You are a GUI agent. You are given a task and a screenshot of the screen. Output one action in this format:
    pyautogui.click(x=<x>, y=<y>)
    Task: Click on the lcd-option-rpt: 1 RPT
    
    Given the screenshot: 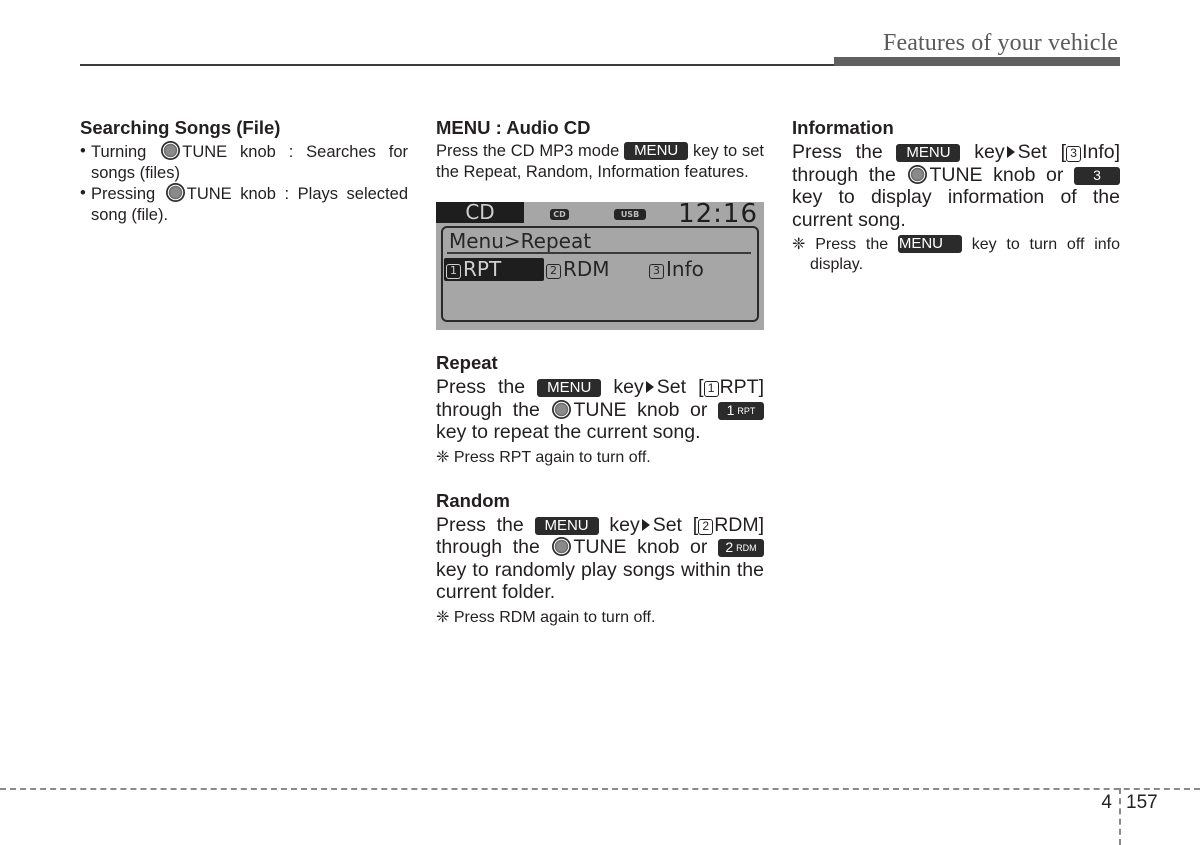 What is the action you would take?
    pyautogui.click(x=494, y=269)
    